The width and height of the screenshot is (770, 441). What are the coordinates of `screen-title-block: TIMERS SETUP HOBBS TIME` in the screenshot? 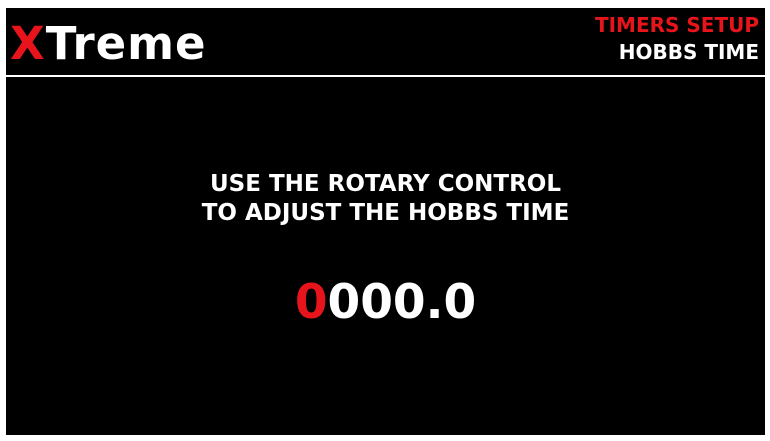 It's located at (677, 39).